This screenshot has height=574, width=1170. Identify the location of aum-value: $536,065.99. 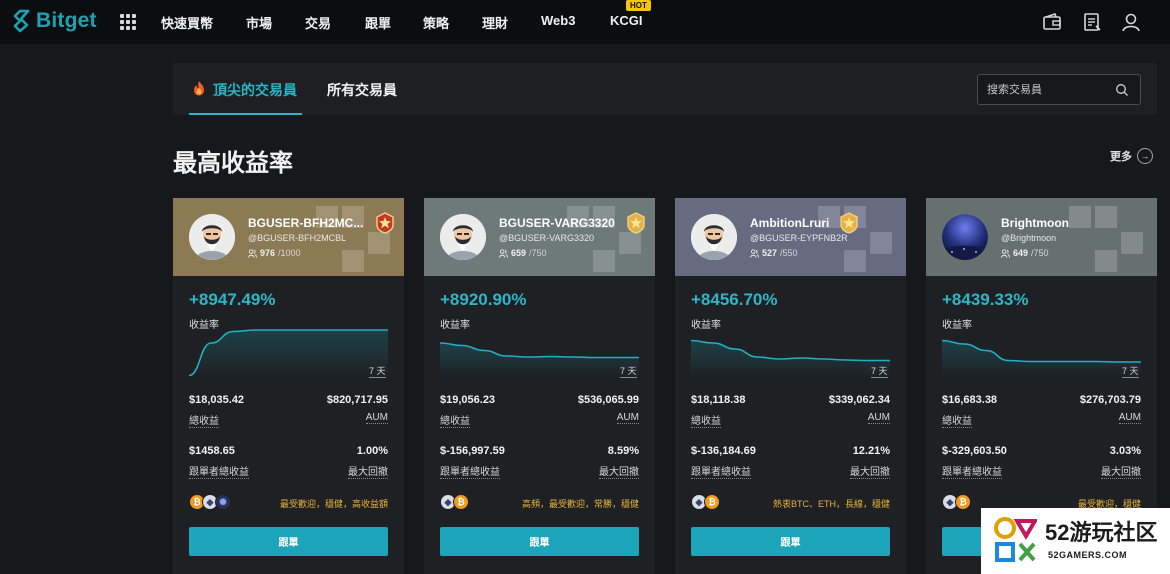
(608, 400).